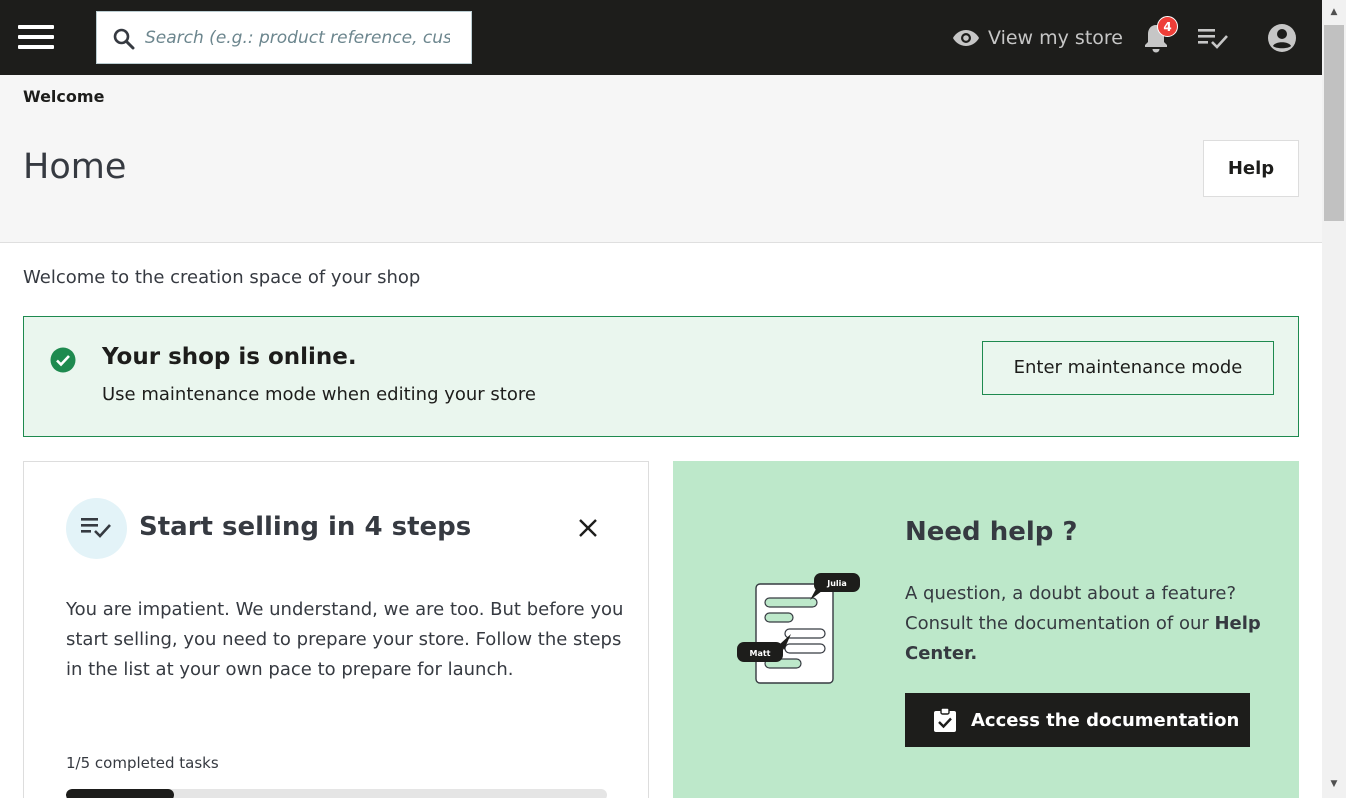 The width and height of the screenshot is (1346, 798). What do you see at coordinates (63, 360) in the screenshot?
I see `check-circle-icon` at bounding box center [63, 360].